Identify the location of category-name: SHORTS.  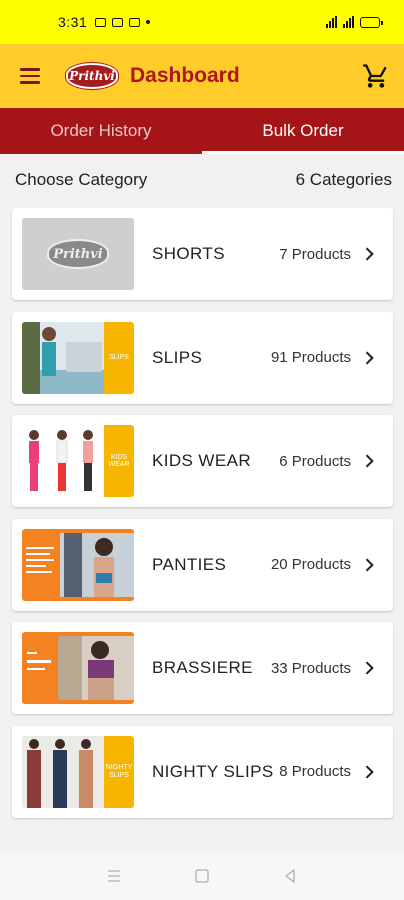
(188, 253).